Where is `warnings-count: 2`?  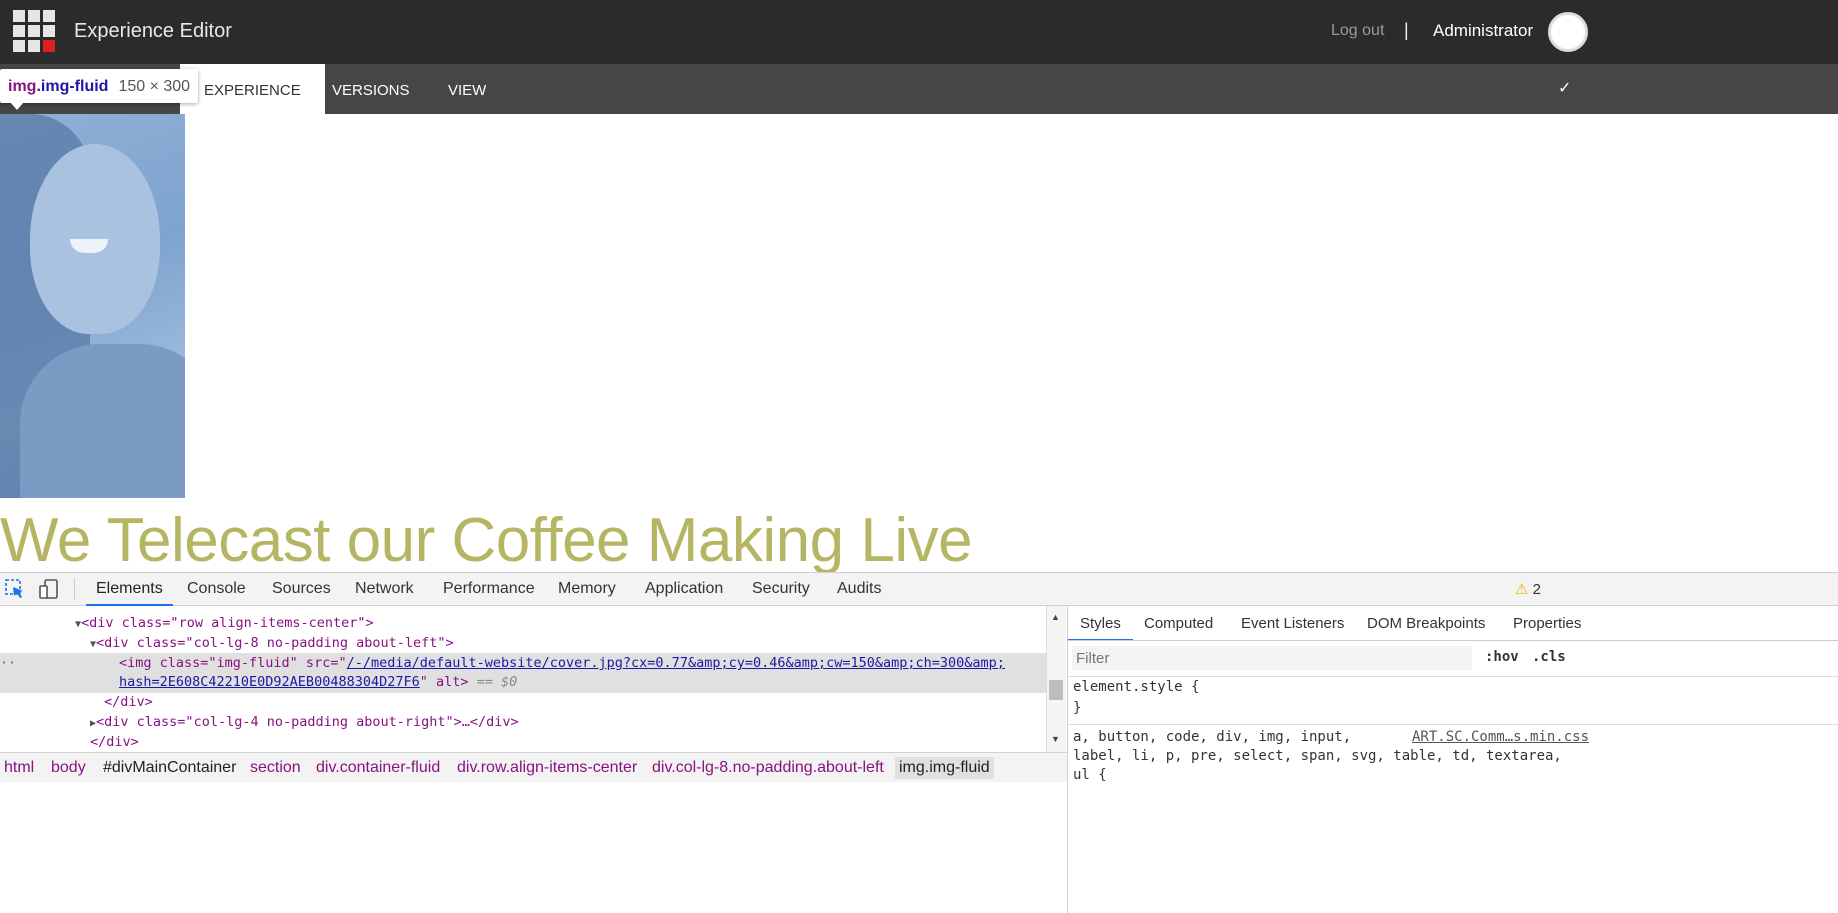 warnings-count: 2 is located at coordinates (1536, 589).